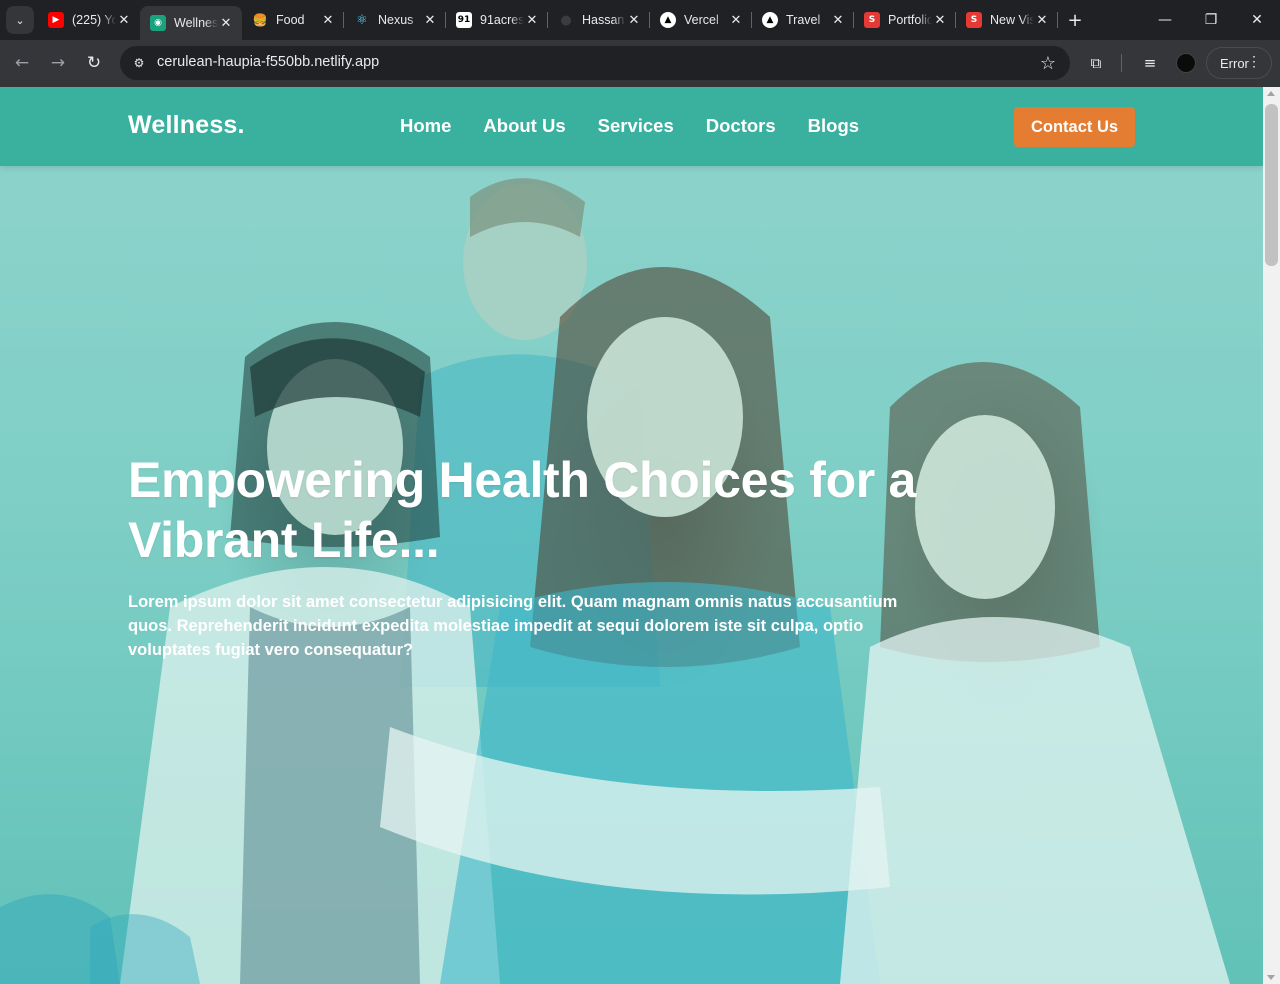 This screenshot has width=1280, height=984. Describe the element at coordinates (566, 20) in the screenshot. I see `github-icon: ●` at that location.